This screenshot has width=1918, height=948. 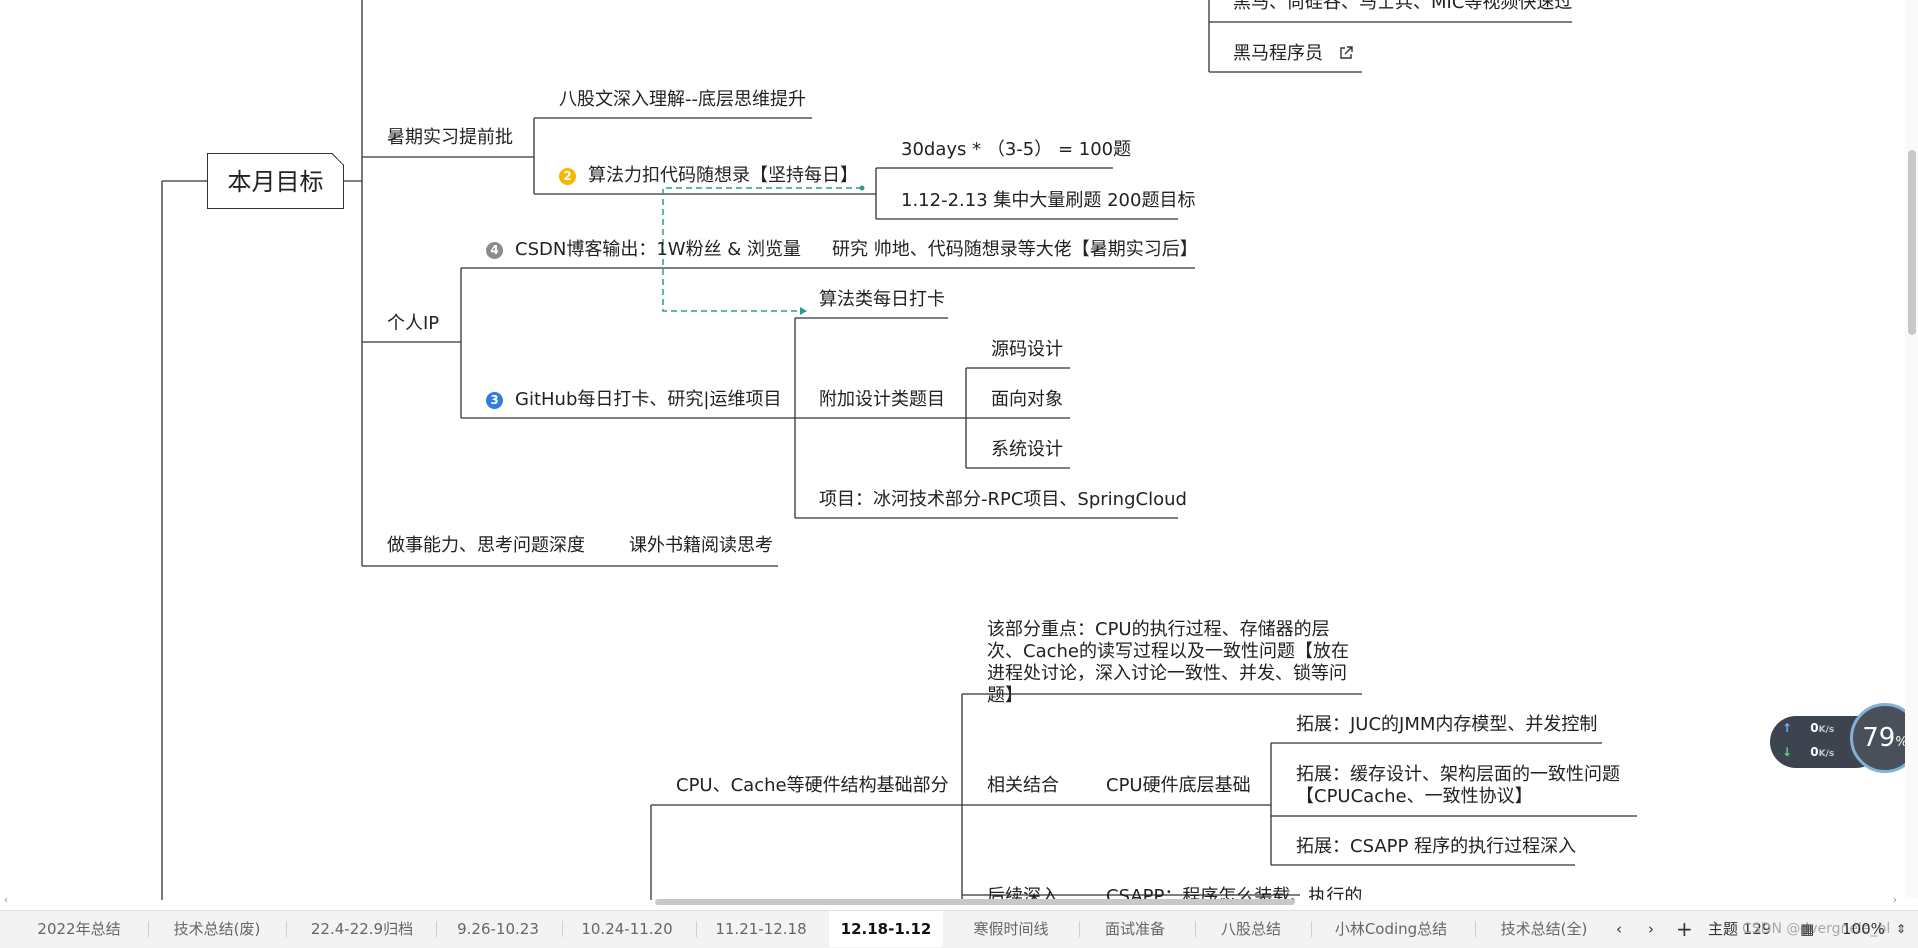 I want to click on node-cpu-low: CPU硬件底层基础, so click(x=1178, y=786).